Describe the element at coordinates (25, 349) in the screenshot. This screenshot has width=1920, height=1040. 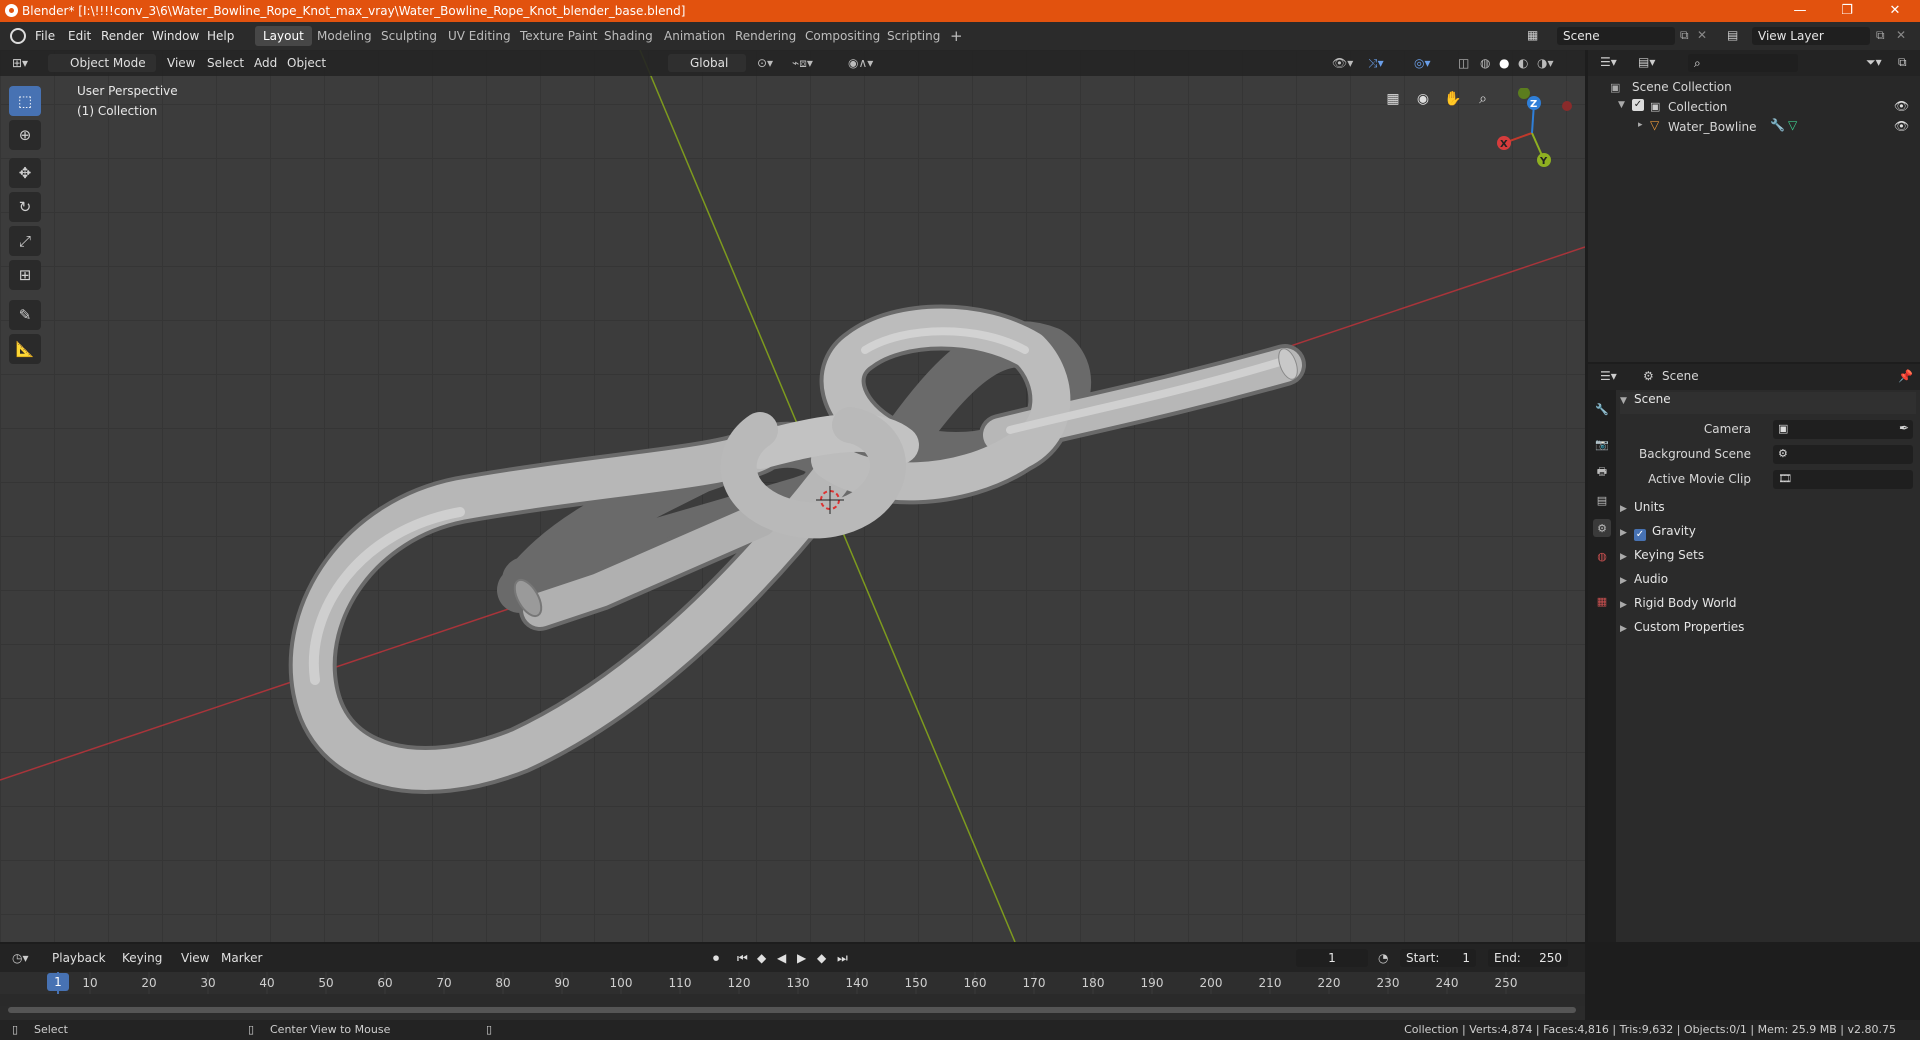
I see `measure-tool: 📐` at that location.